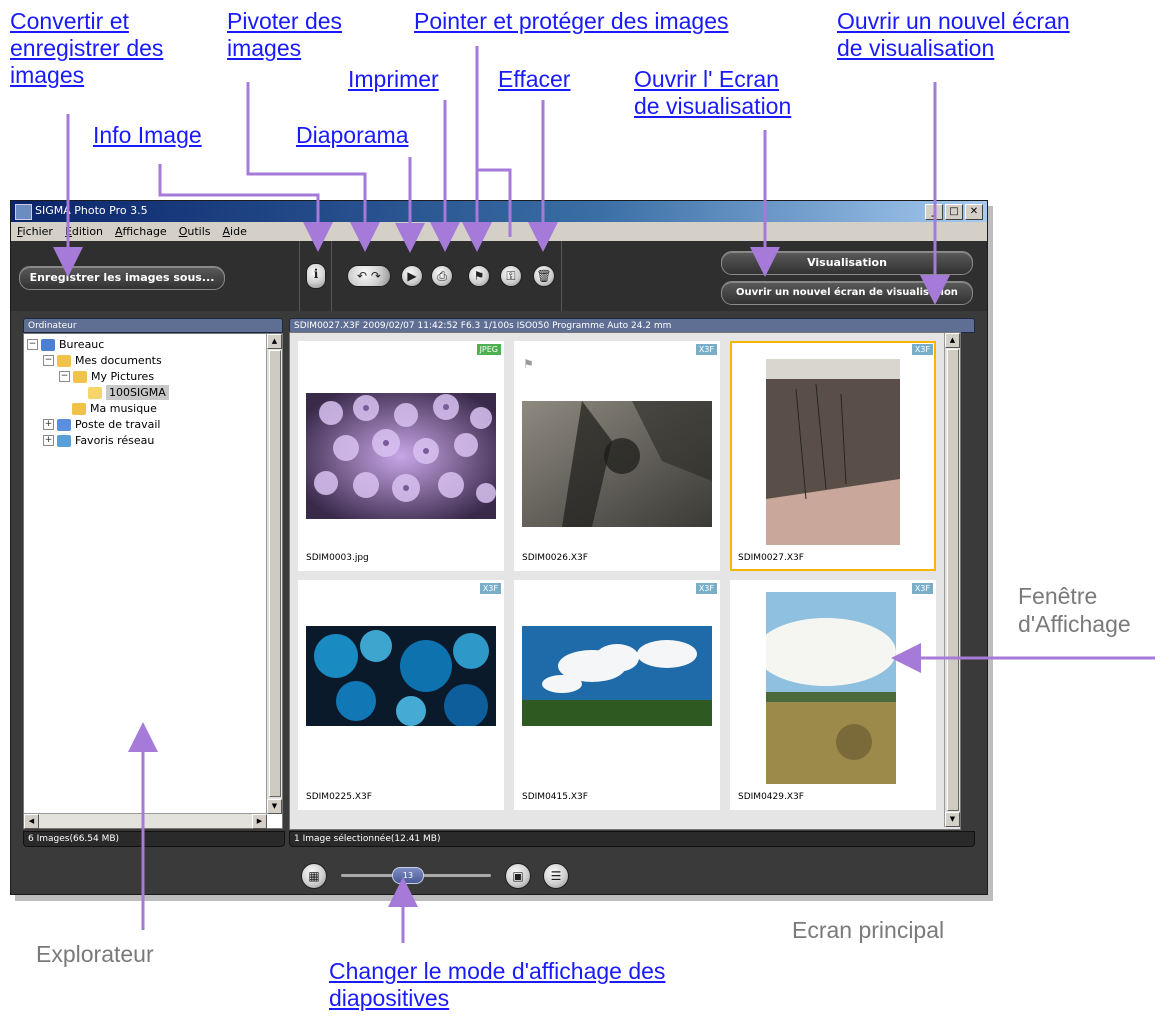 Image resolution: width=1160 pixels, height=1020 pixels. Describe the element at coordinates (847, 263) in the screenshot. I see `visualisation-button: Visualisation` at that location.